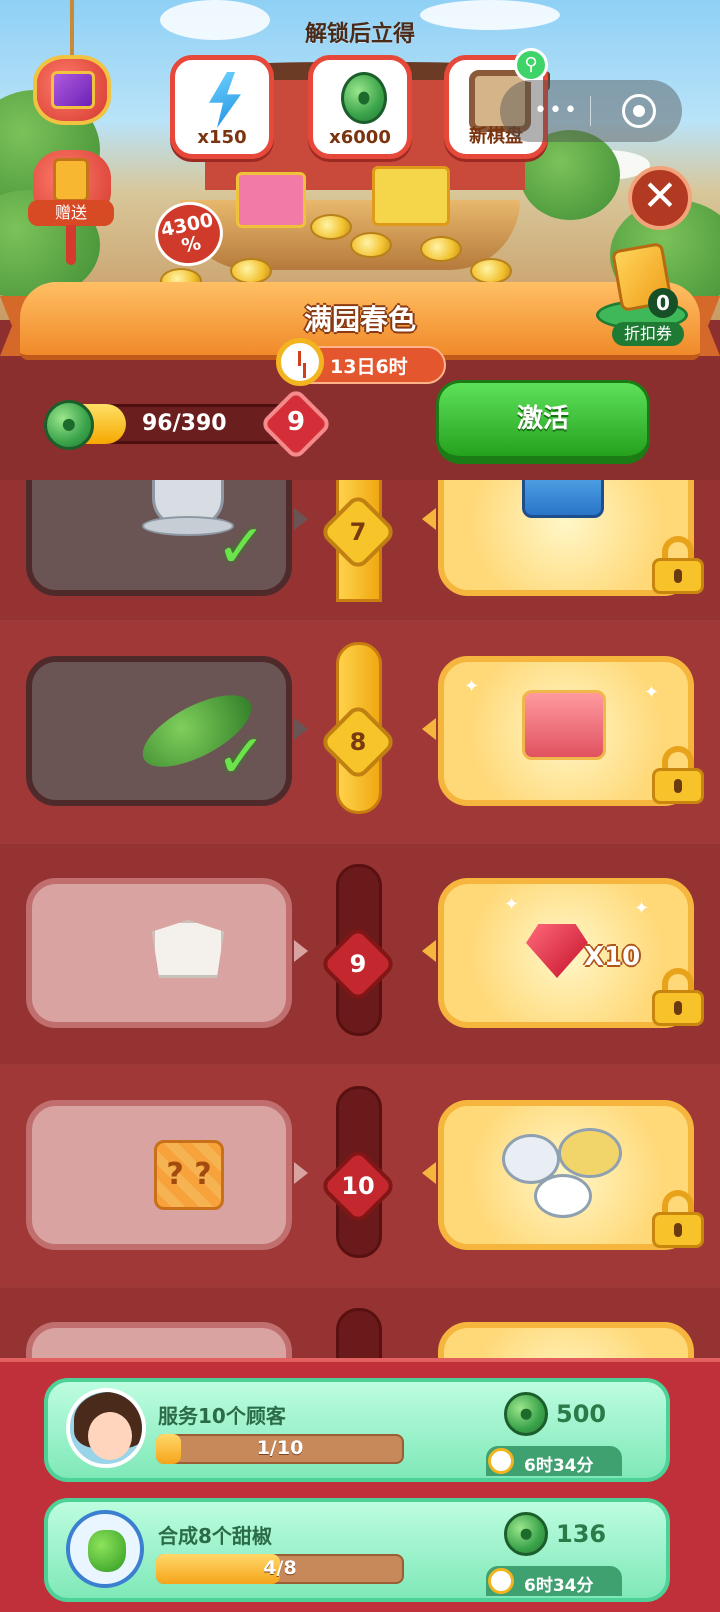  I want to click on purple-gift-icon, so click(73, 90).